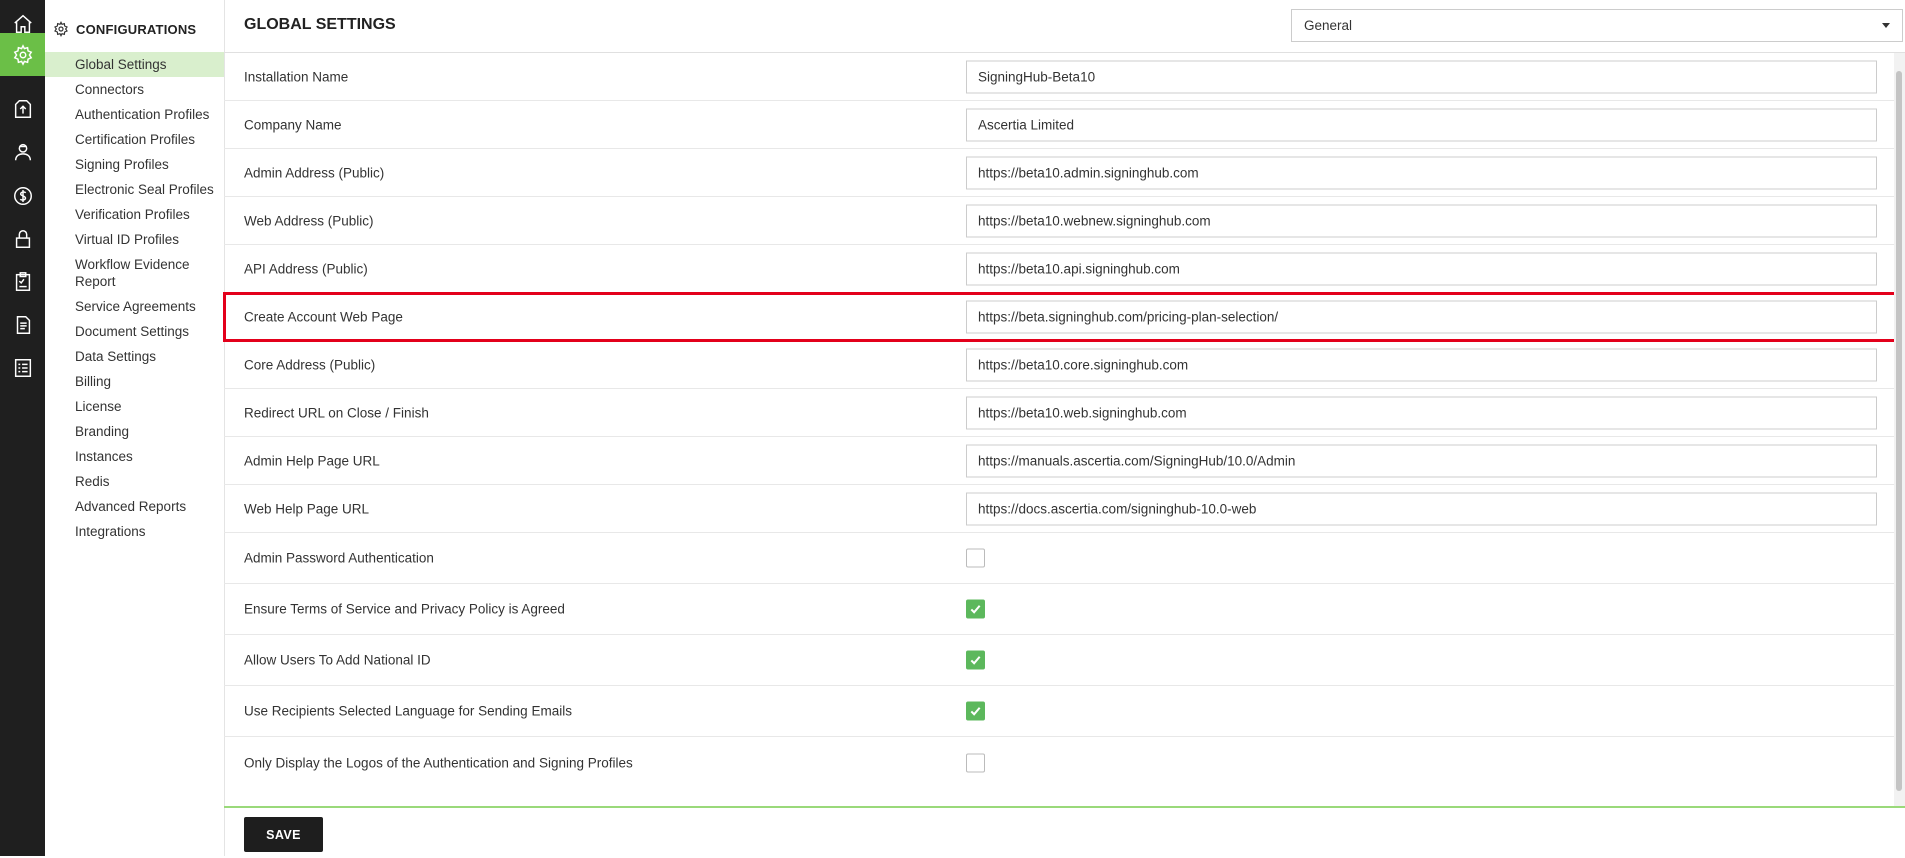  I want to click on setting-row-admin-help-page-url: Admin Help Page URL, so click(1064, 461).